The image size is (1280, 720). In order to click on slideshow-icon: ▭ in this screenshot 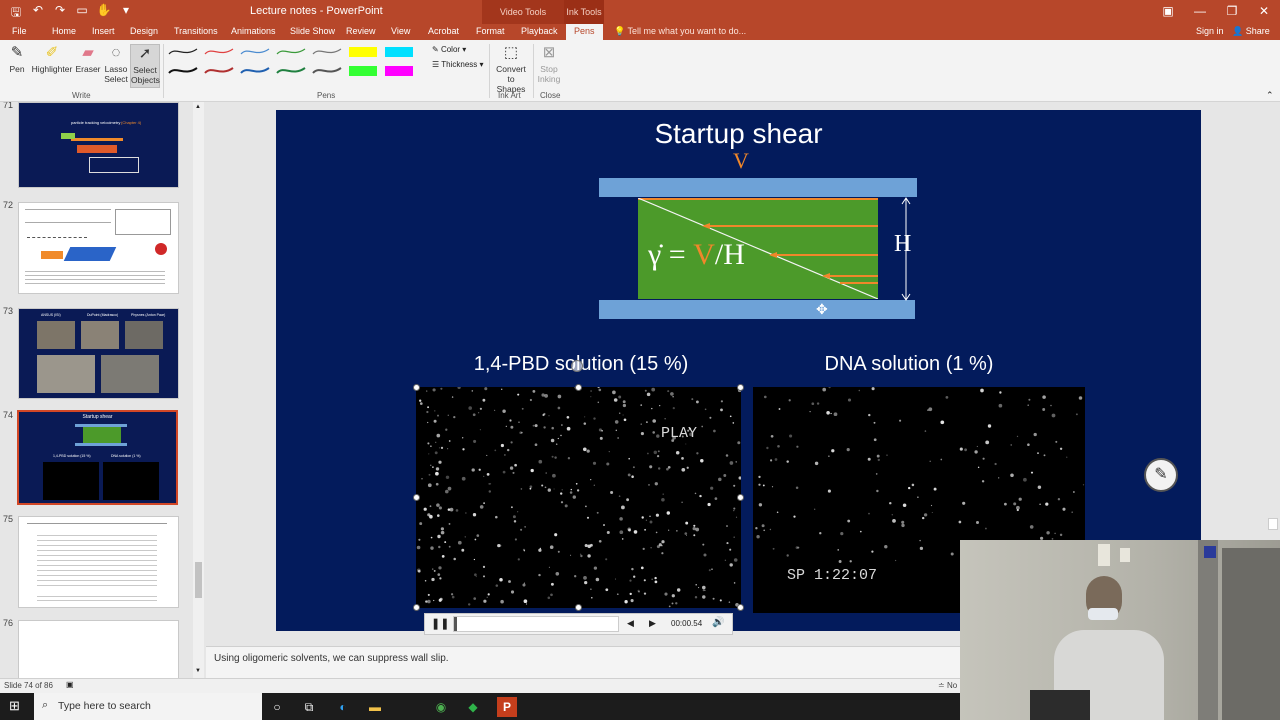, I will do `click(82, 13)`.